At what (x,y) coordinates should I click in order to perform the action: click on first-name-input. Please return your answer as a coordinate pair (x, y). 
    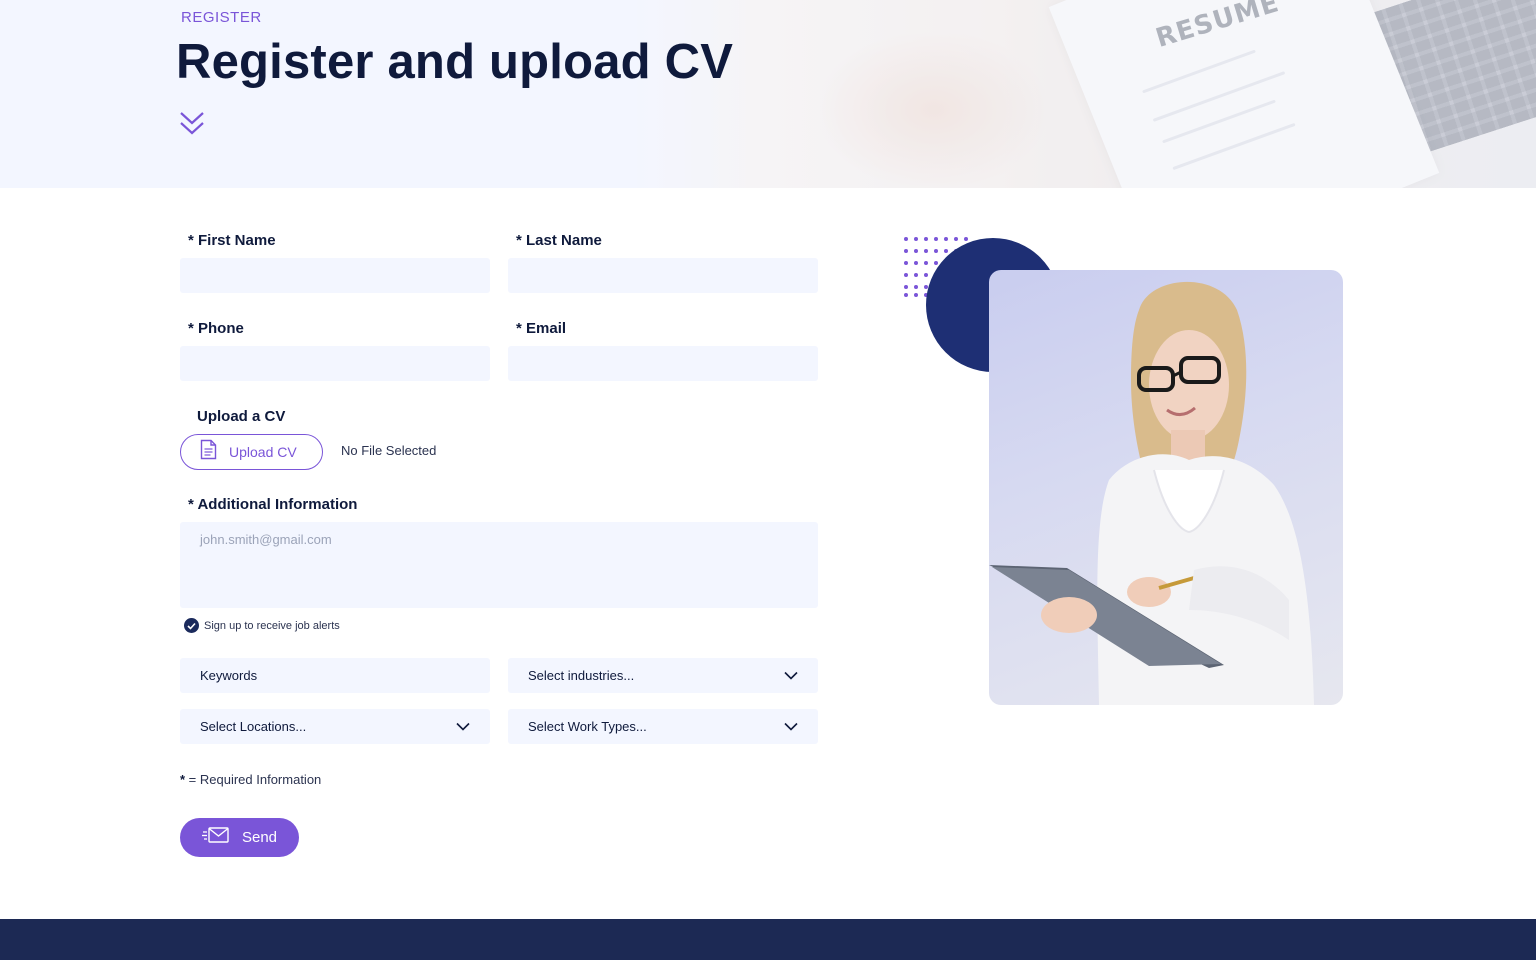
    Looking at the image, I should click on (335, 275).